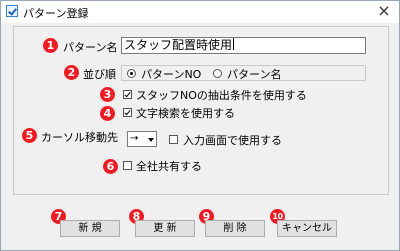 The height and width of the screenshot is (251, 400). What do you see at coordinates (107, 94) in the screenshot?
I see `marker-3: 3` at bounding box center [107, 94].